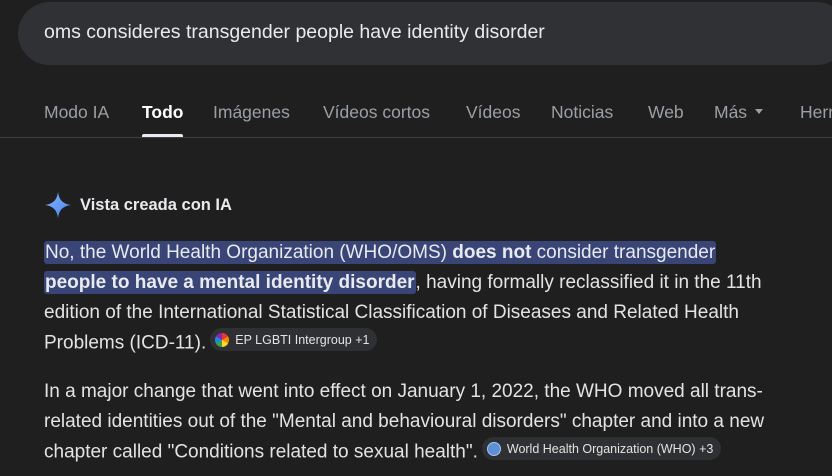 The image size is (832, 476). I want to click on ai-overview-header: Vista creada con IA, so click(138, 205).